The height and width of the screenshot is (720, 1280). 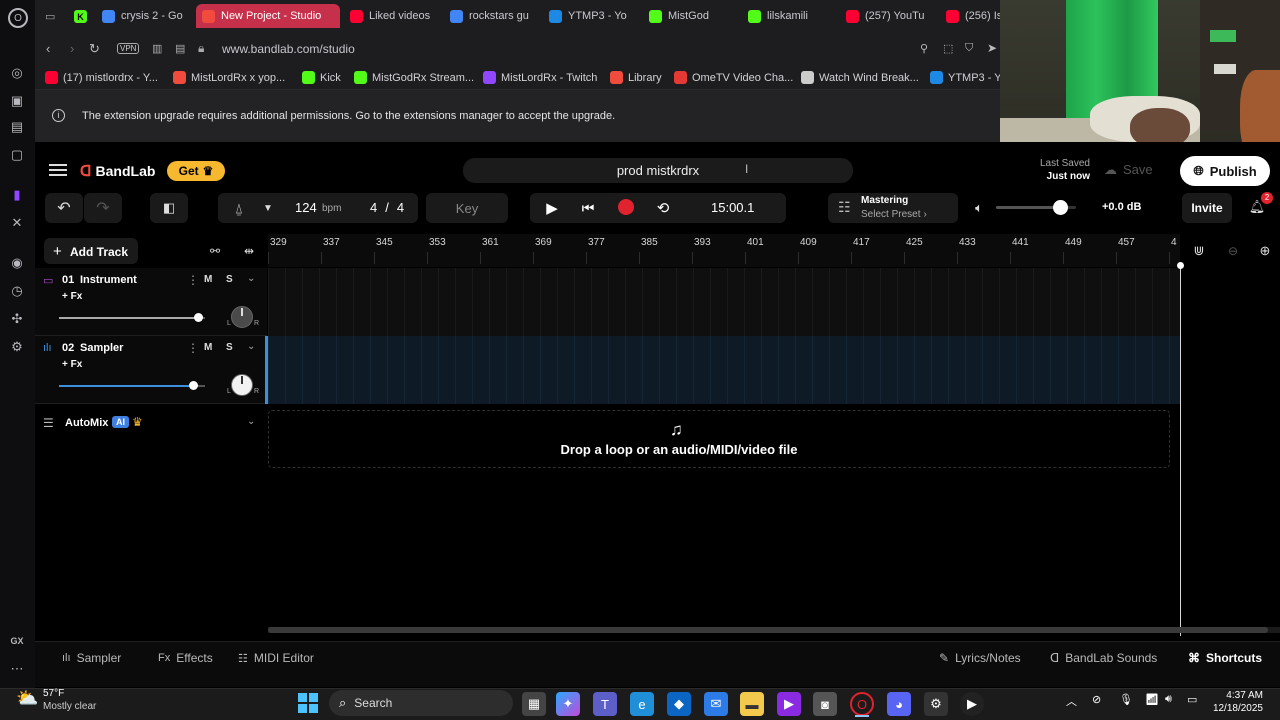 What do you see at coordinates (17, 291) in the screenshot?
I see `history-icon: ◷` at bounding box center [17, 291].